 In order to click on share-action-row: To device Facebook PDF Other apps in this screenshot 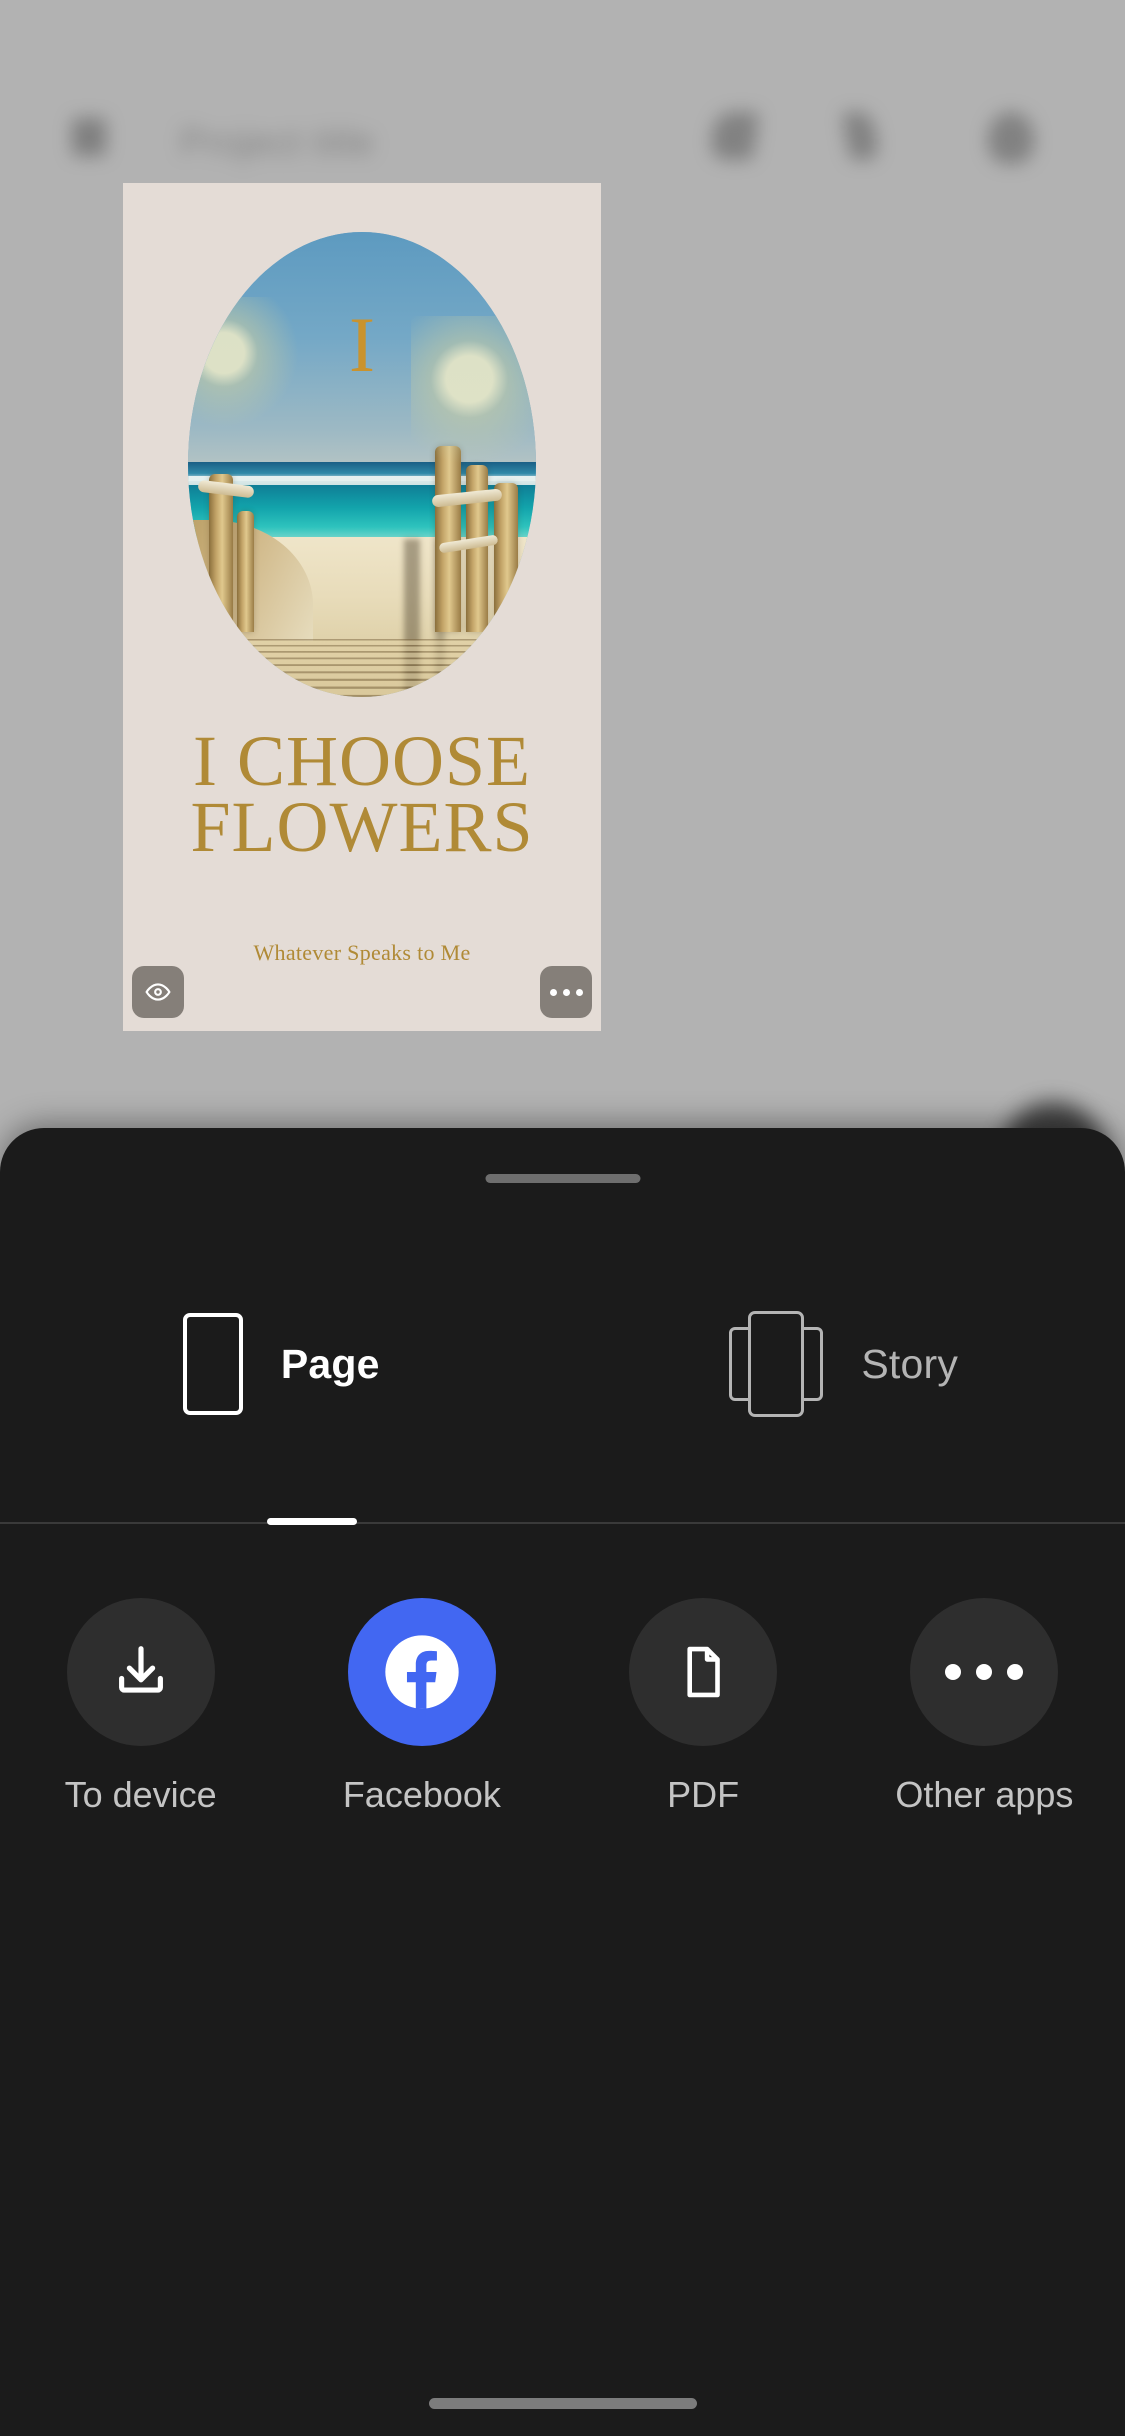, I will do `click(562, 1707)`.